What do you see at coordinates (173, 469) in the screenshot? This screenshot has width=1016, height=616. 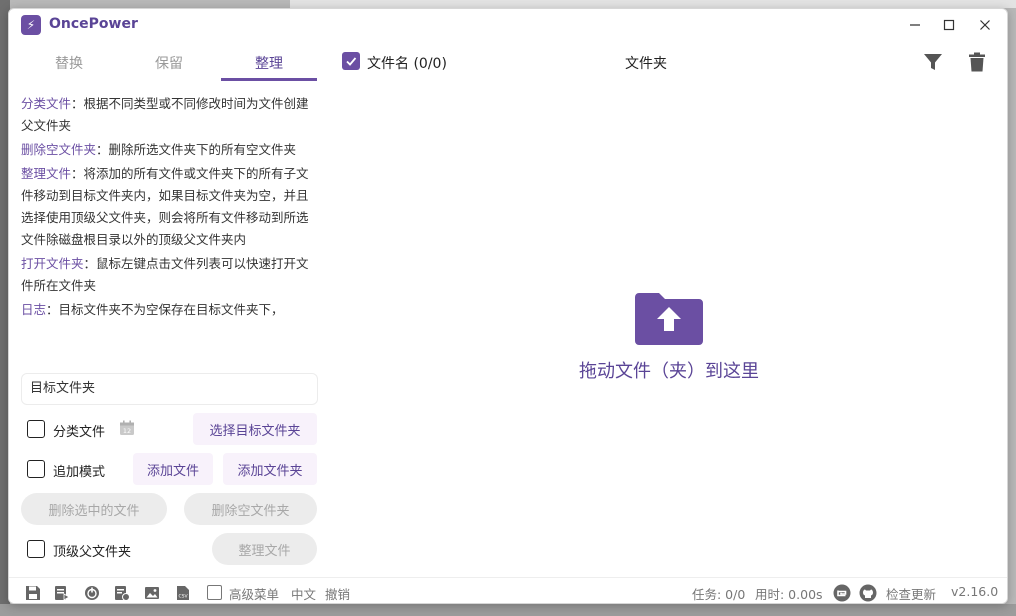 I see `add-file-button: 添加文件` at bounding box center [173, 469].